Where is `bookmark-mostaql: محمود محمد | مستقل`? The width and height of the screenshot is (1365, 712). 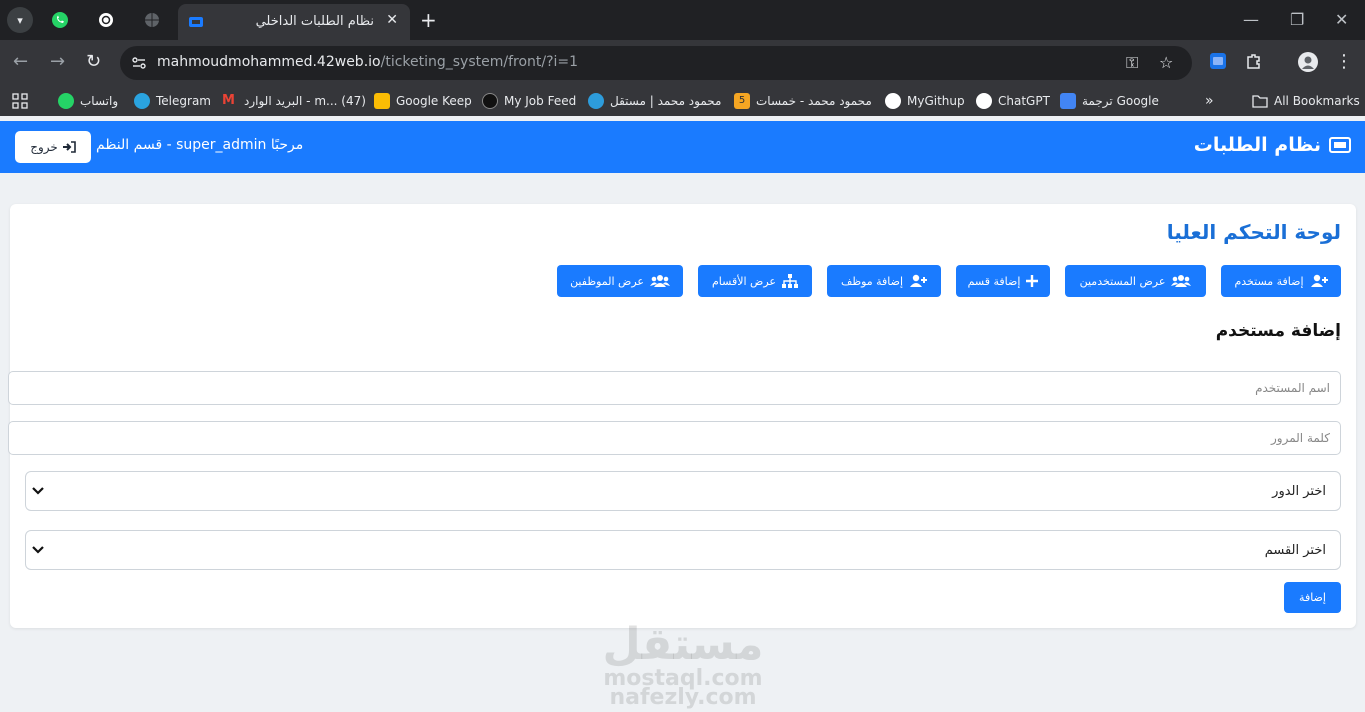
bookmark-mostaql: محمود محمد | مستقل is located at coordinates (654, 101).